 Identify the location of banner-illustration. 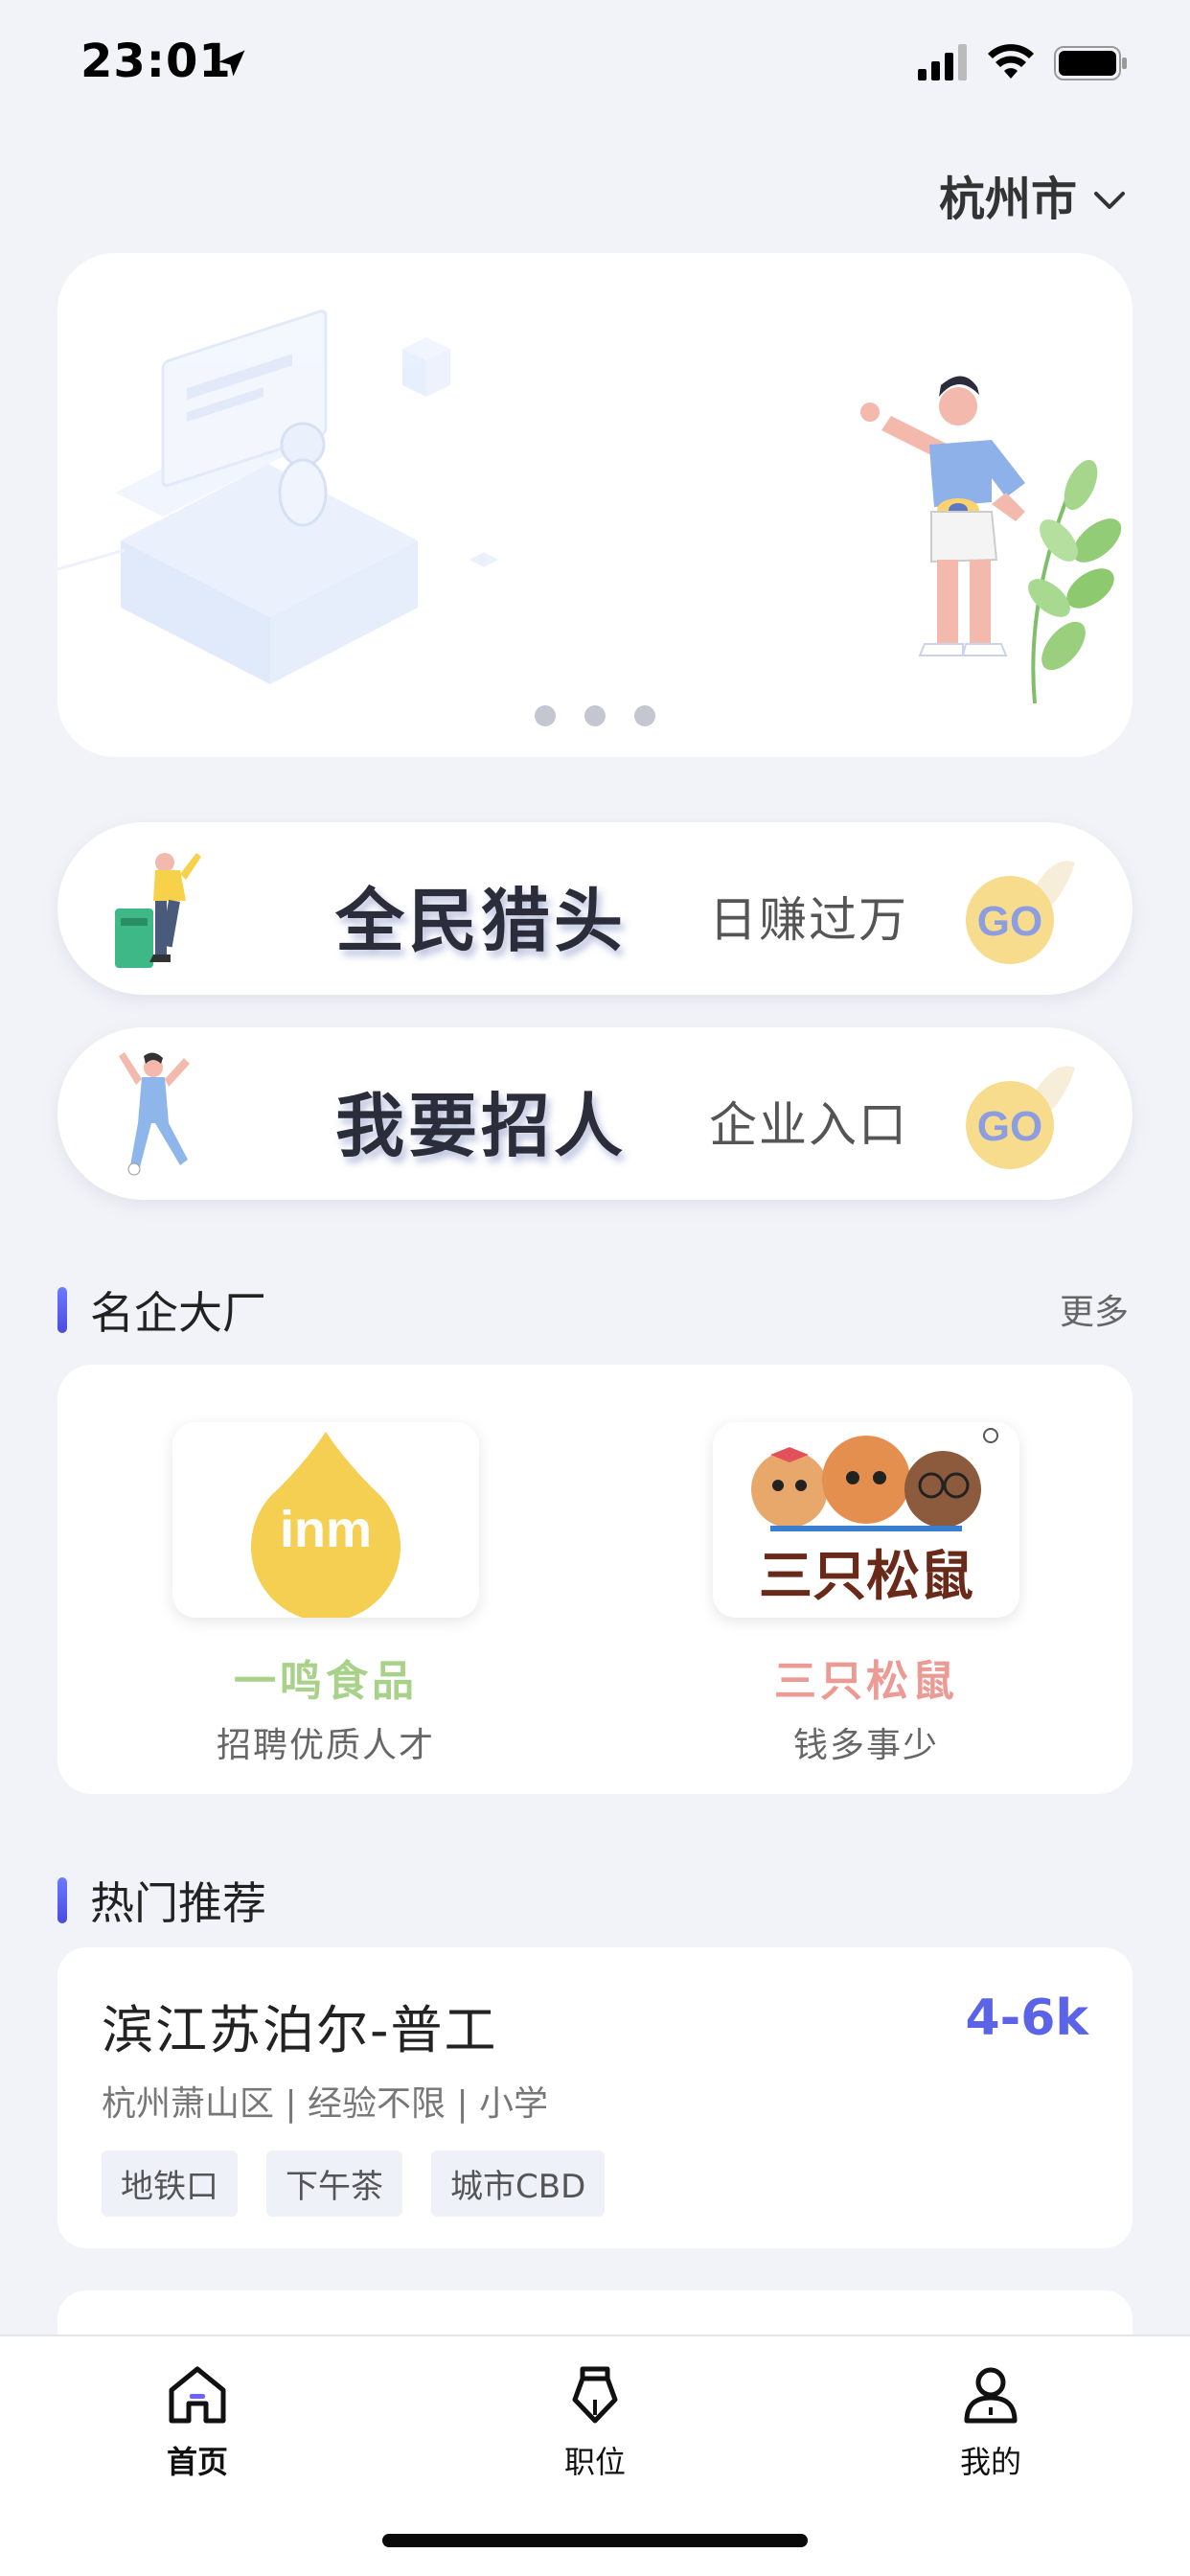
(590, 507).